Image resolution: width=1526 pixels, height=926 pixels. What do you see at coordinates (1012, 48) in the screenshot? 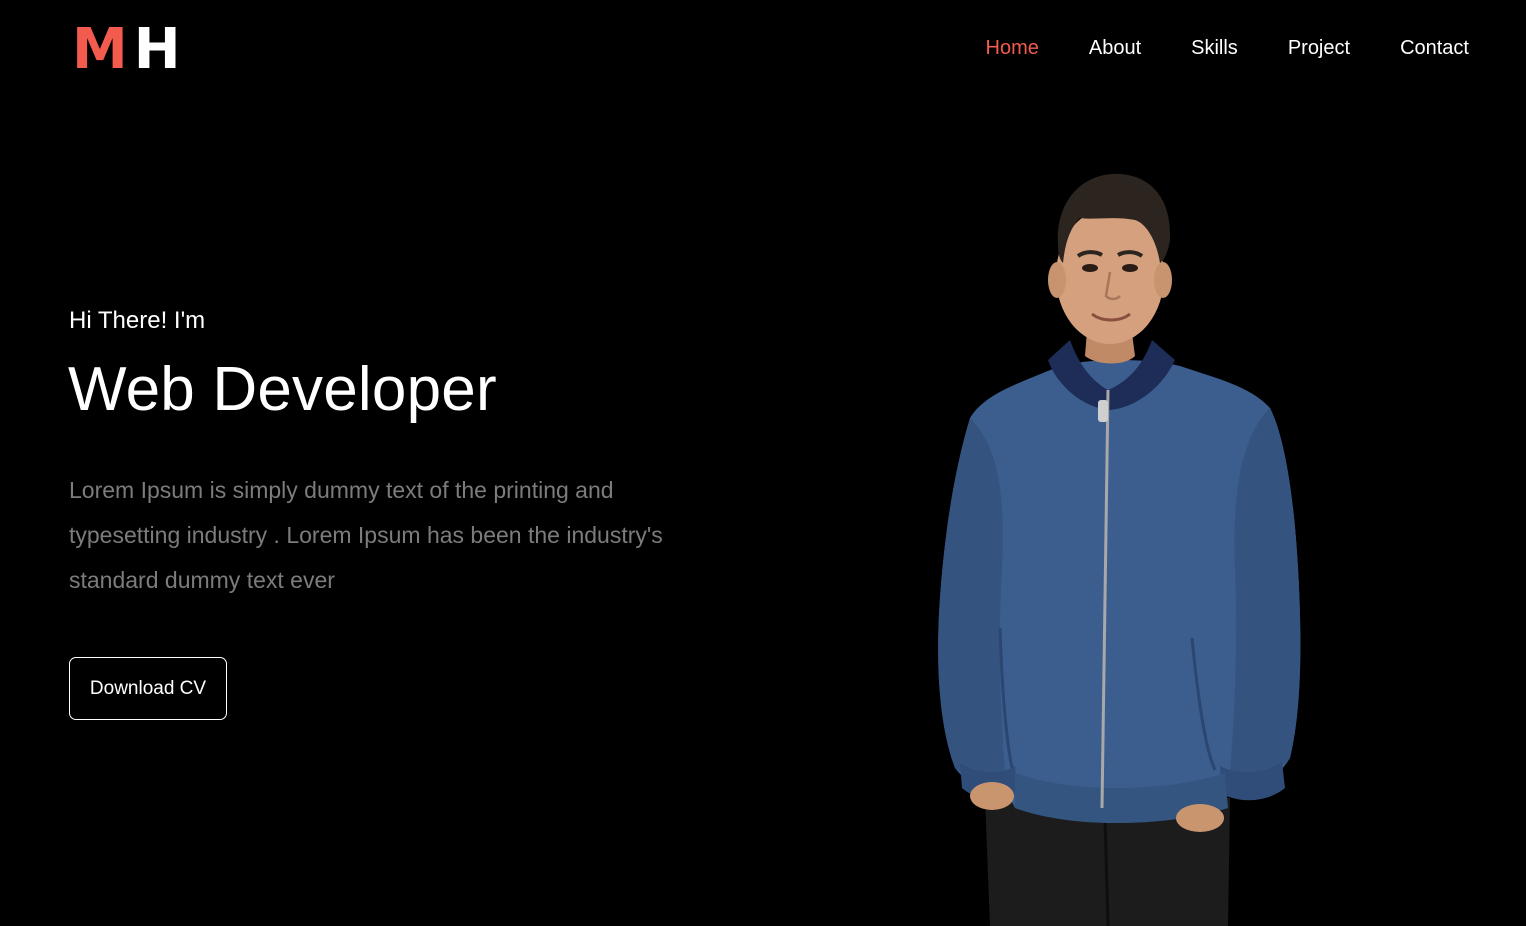
I see `nav-home-link: Home` at bounding box center [1012, 48].